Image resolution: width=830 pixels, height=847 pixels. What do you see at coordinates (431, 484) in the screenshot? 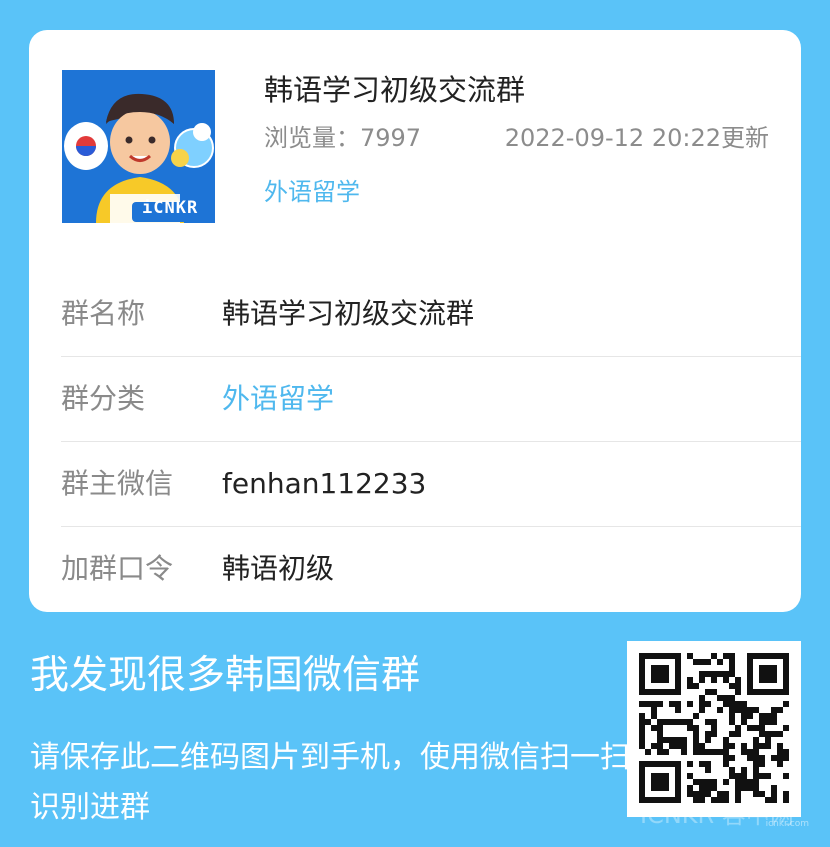
I see `detail-row-owner-wechat: 群主微信 fenhan112233` at bounding box center [431, 484].